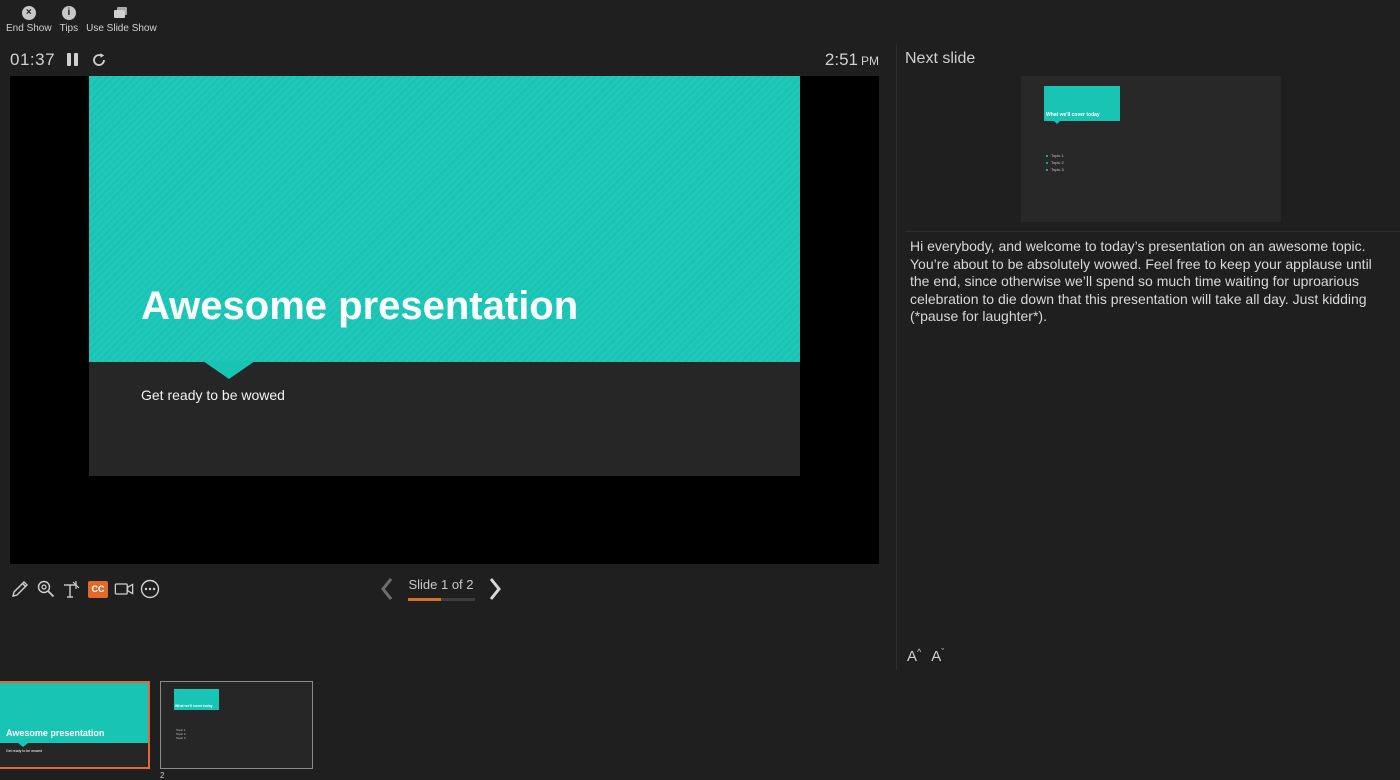 Image resolution: width=1400 pixels, height=780 pixels. I want to click on captions-icon: CC, so click(98, 589).